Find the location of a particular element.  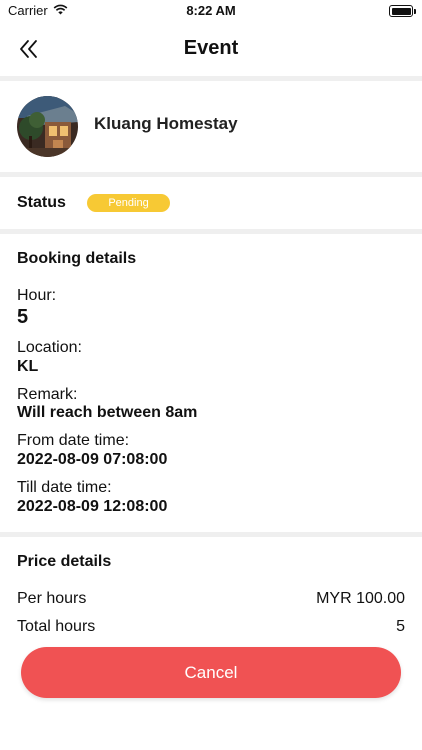

booking-details-title: Booking details is located at coordinates (77, 258).